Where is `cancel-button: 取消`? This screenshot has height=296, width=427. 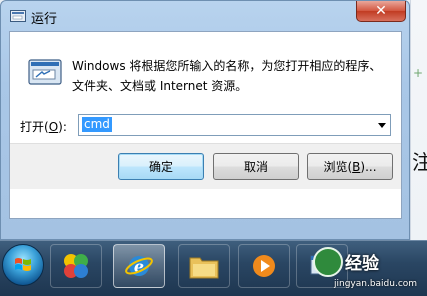 cancel-button: 取消 is located at coordinates (256, 166).